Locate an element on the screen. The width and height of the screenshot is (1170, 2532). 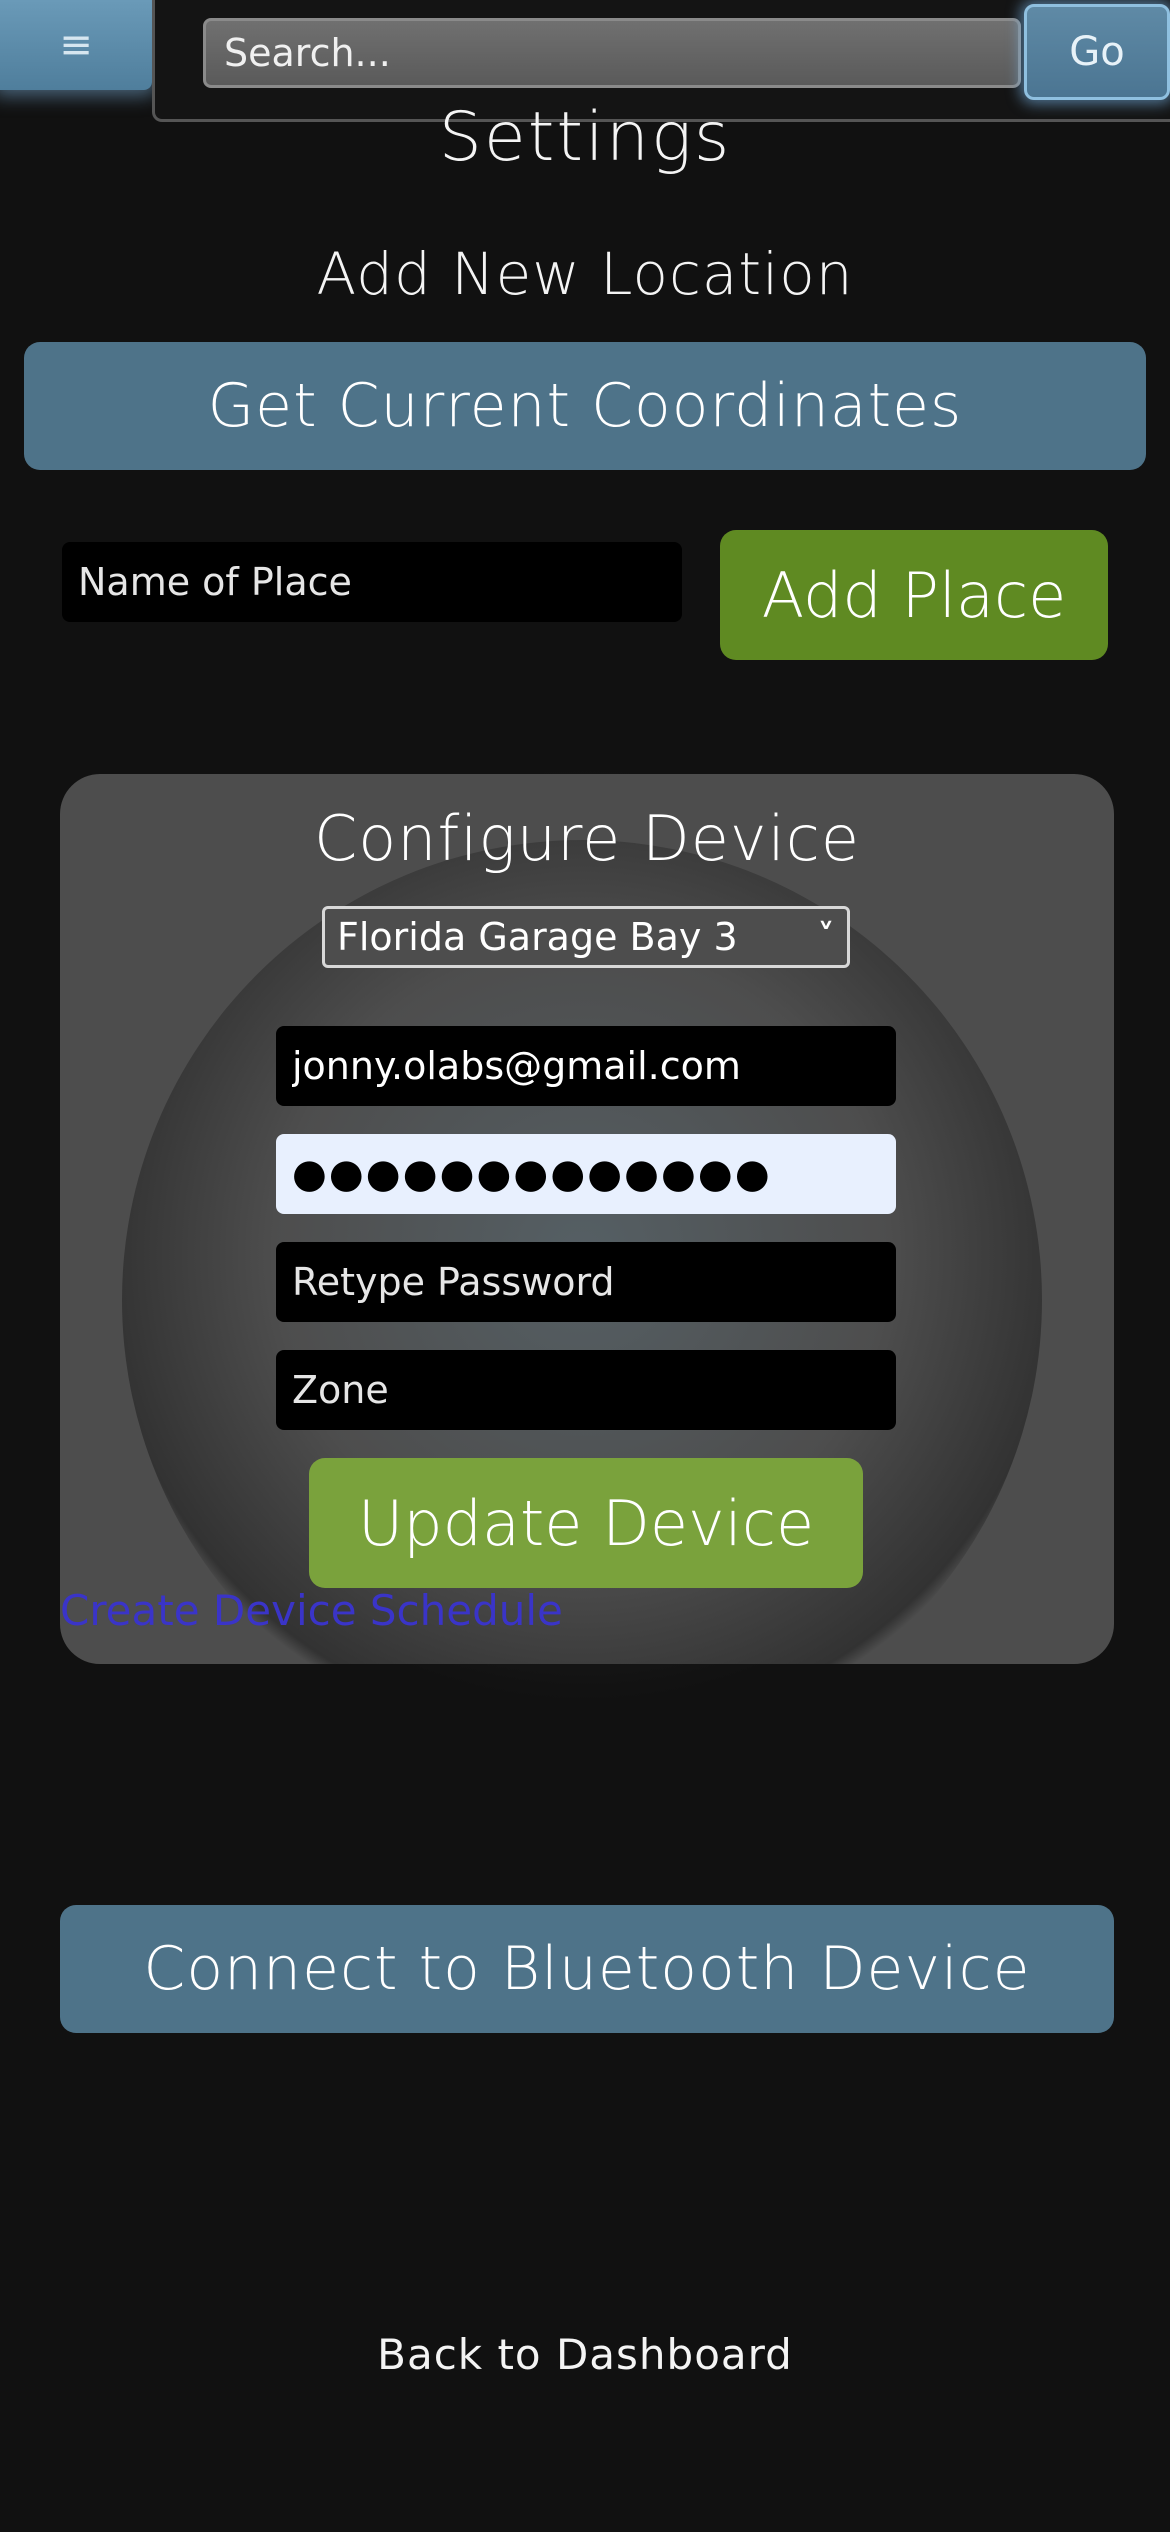
password-field is located at coordinates (586, 1174).